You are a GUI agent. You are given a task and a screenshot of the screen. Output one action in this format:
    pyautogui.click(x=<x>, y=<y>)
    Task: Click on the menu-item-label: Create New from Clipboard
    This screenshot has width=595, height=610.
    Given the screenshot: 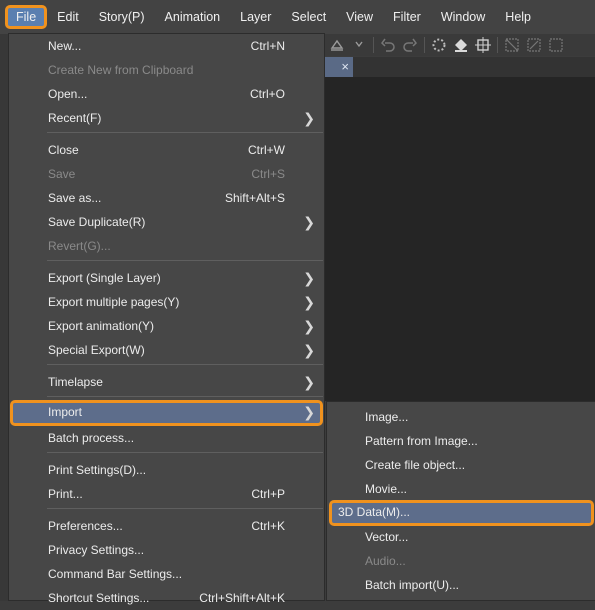 What is the action you would take?
    pyautogui.click(x=121, y=70)
    